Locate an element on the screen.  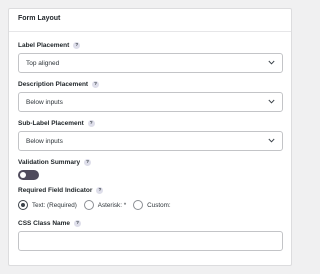
radio-option-text: Text: (Required) is located at coordinates (47, 205).